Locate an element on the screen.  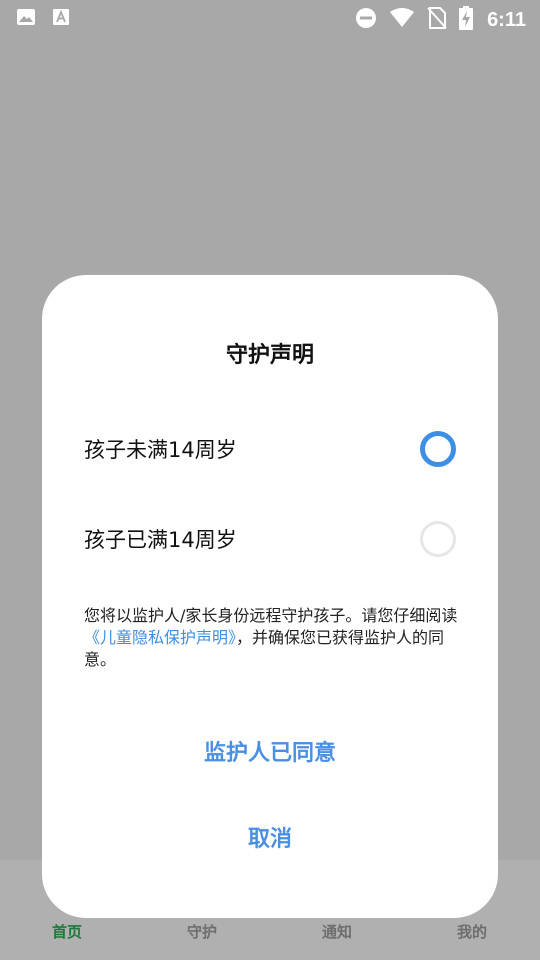
nav-notifications: 通知 is located at coordinates (337, 931).